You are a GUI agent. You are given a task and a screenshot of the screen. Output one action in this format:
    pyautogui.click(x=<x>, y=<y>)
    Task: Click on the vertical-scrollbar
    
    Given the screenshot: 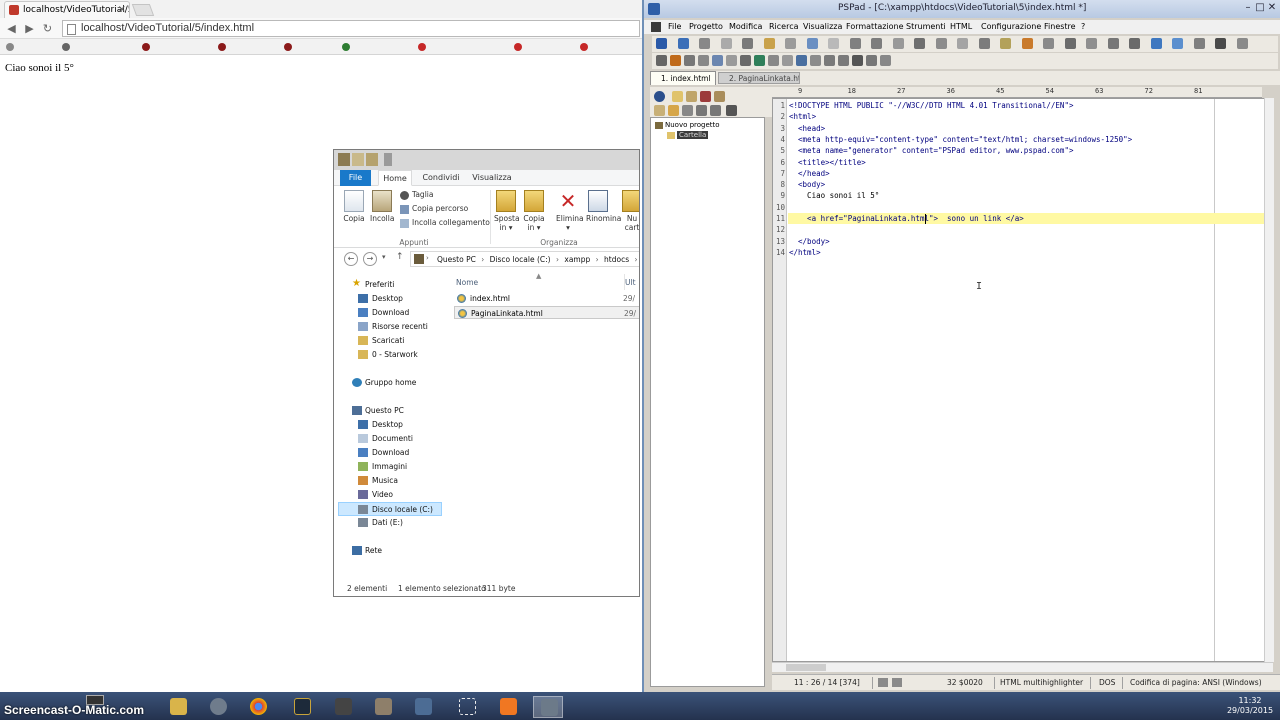 What is the action you would take?
    pyautogui.click(x=1269, y=380)
    